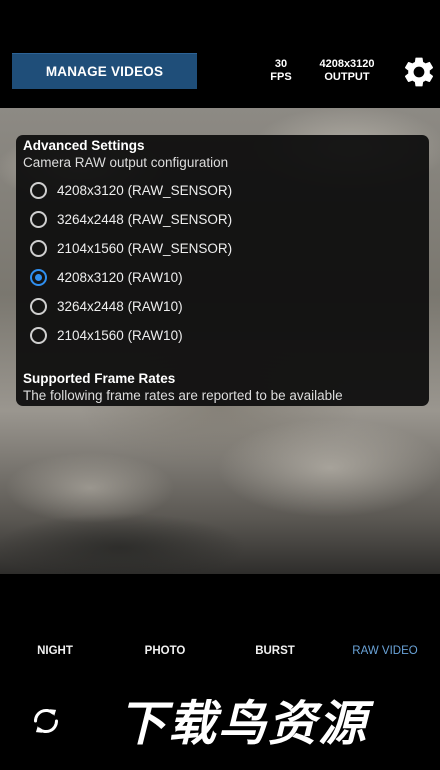  Describe the element at coordinates (165, 651) in the screenshot. I see `tab-photo: PHOTO` at that location.